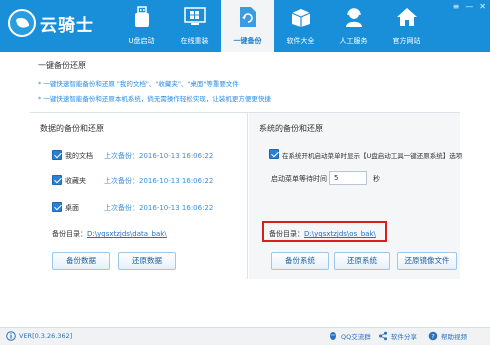 The width and height of the screenshot is (490, 345). I want to click on backup-data-button: 备份数据, so click(81, 261).